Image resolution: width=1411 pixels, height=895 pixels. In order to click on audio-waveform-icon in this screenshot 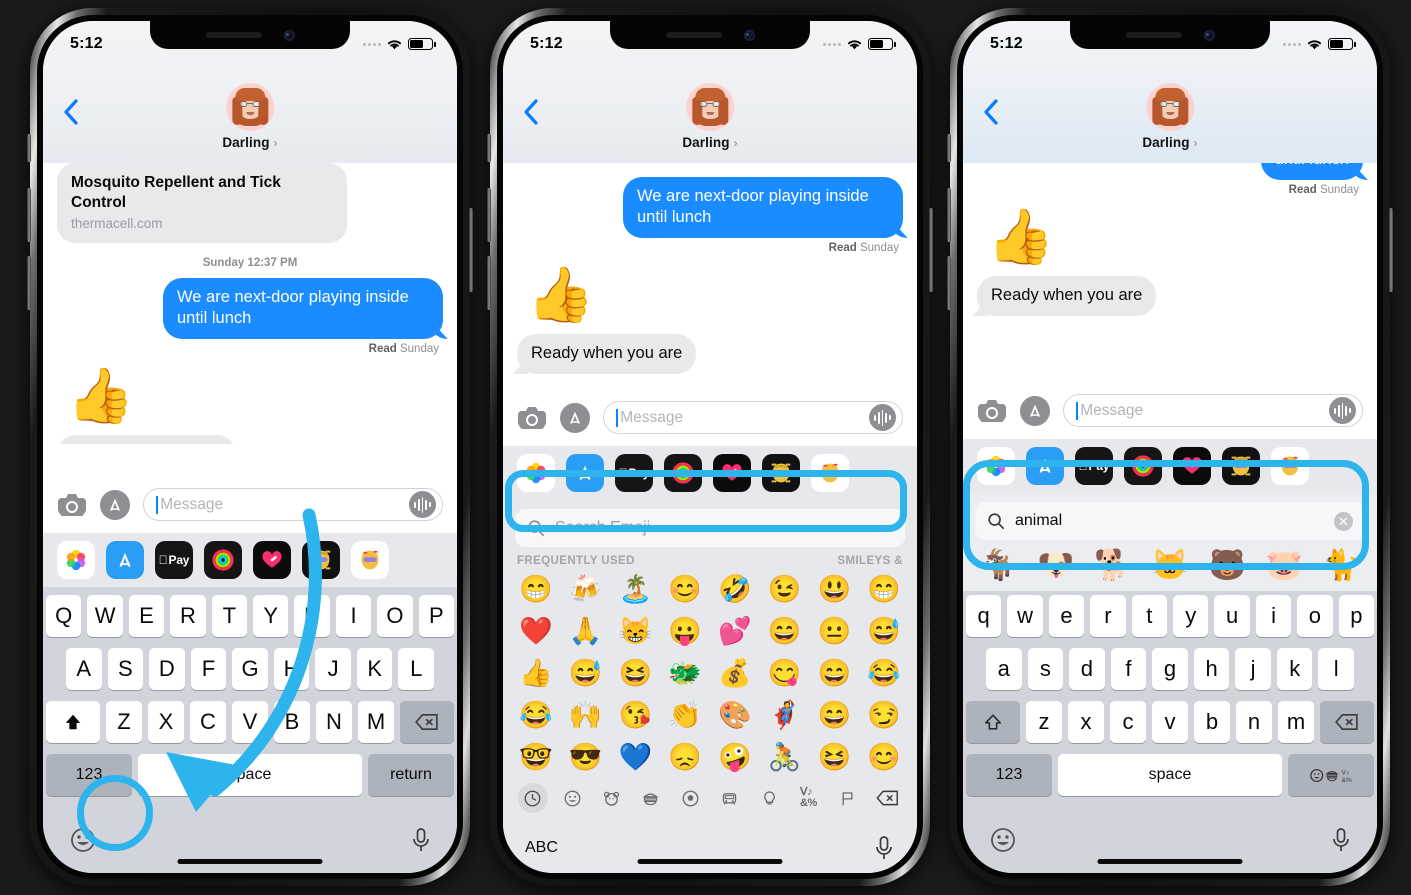, I will do `click(882, 417)`.